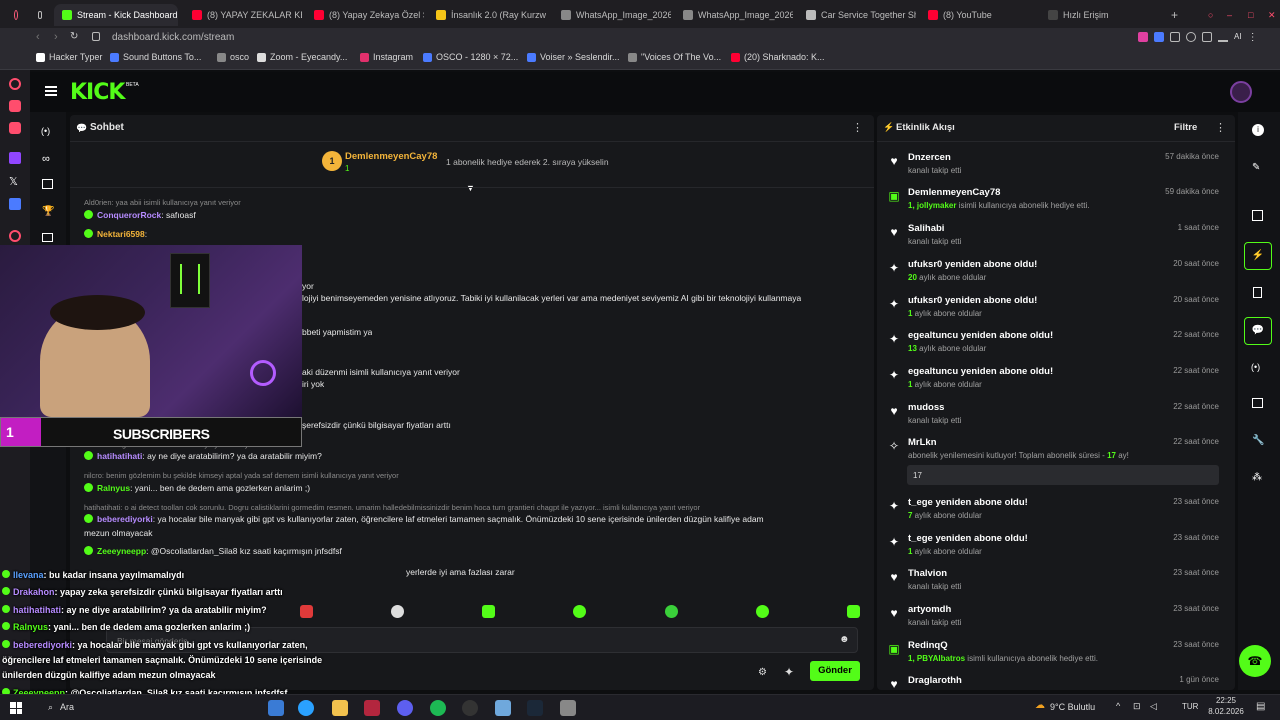  I want to click on spotify-icon, so click(438, 708).